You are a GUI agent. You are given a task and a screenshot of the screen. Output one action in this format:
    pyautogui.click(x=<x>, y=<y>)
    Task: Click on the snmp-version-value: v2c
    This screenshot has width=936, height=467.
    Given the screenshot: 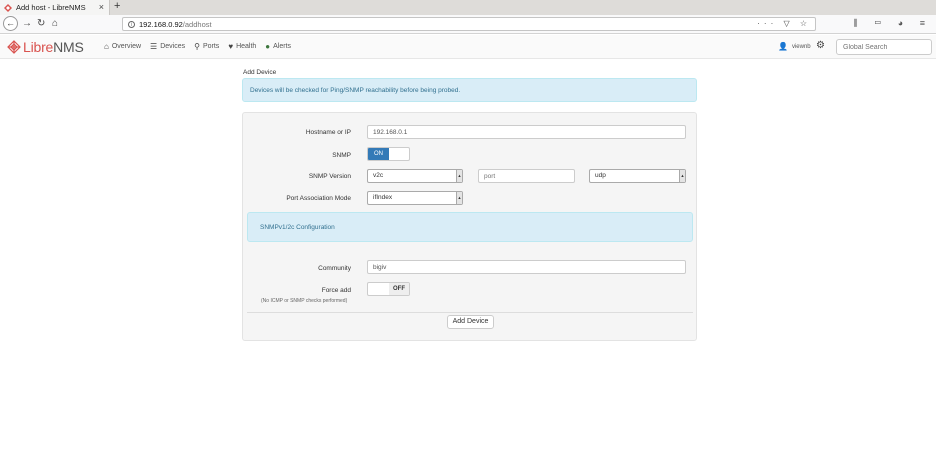 What is the action you would take?
    pyautogui.click(x=378, y=175)
    